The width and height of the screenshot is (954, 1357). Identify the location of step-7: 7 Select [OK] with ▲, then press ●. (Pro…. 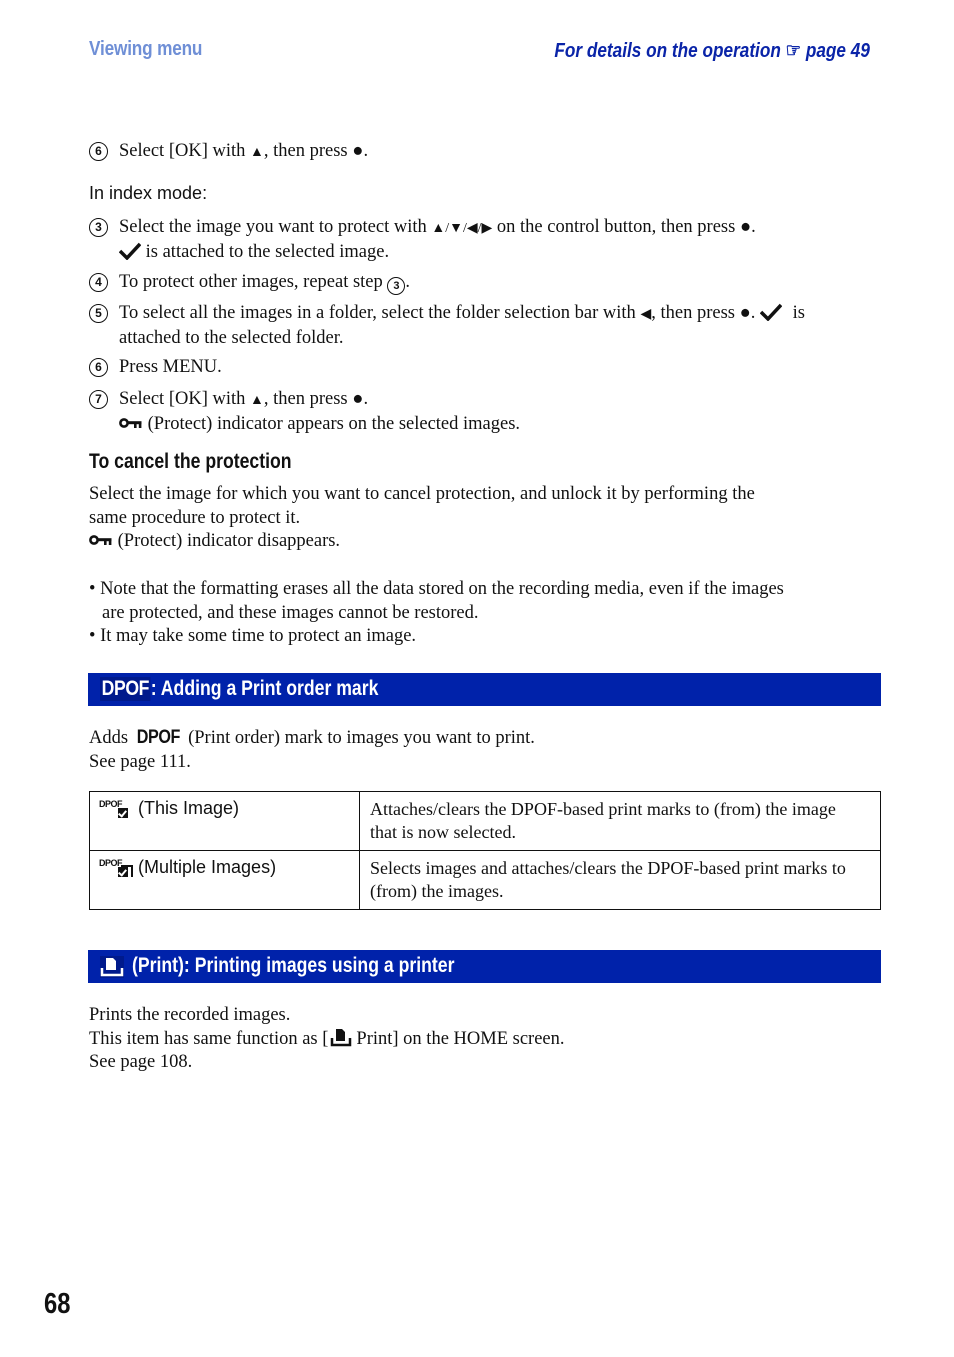
(484, 412).